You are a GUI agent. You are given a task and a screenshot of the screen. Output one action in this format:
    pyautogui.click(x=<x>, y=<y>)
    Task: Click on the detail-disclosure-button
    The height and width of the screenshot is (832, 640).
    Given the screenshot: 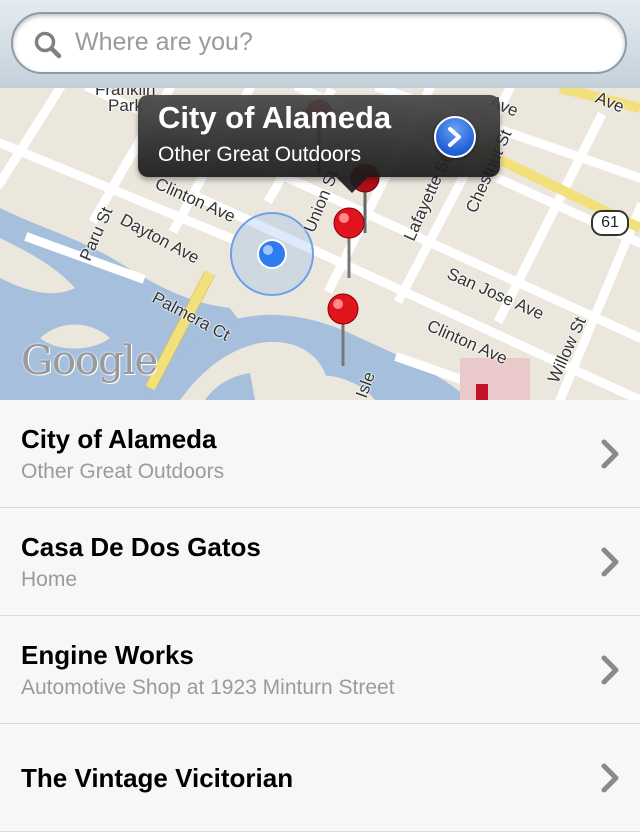 What is the action you would take?
    pyautogui.click(x=455, y=137)
    